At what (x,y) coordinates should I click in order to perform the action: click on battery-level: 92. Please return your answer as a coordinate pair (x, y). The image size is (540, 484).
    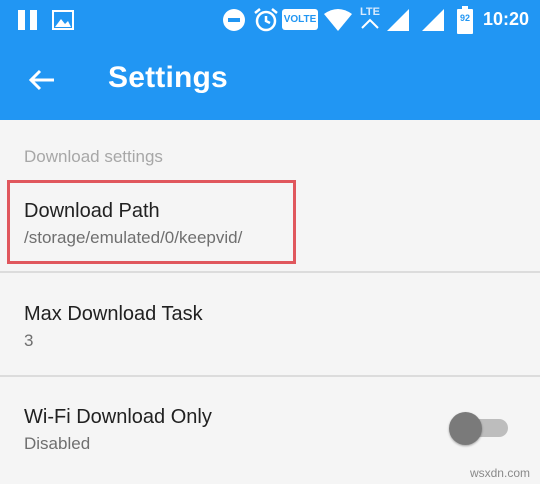
    Looking at the image, I should click on (464, 18).